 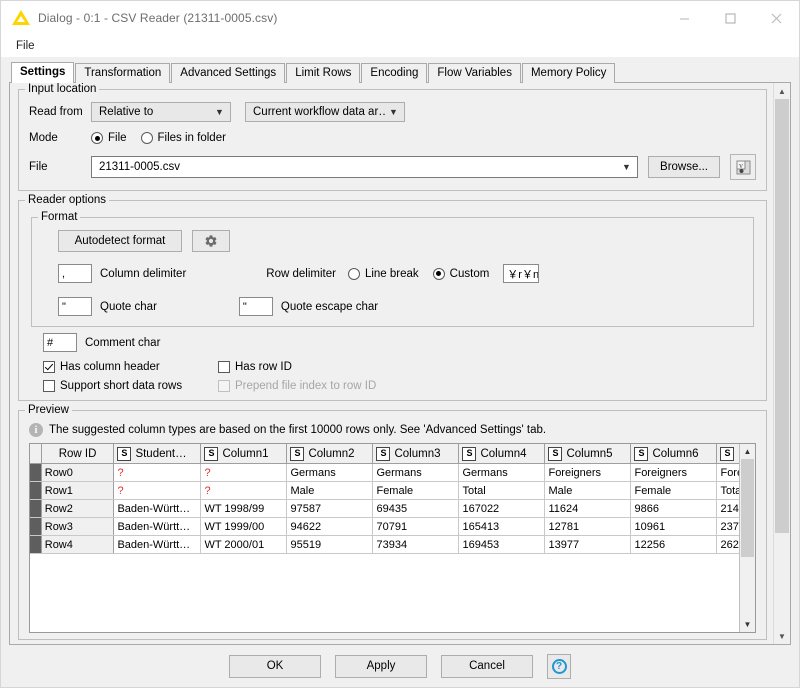 I want to click on column-header-column5: S Column5, so click(x=588, y=454).